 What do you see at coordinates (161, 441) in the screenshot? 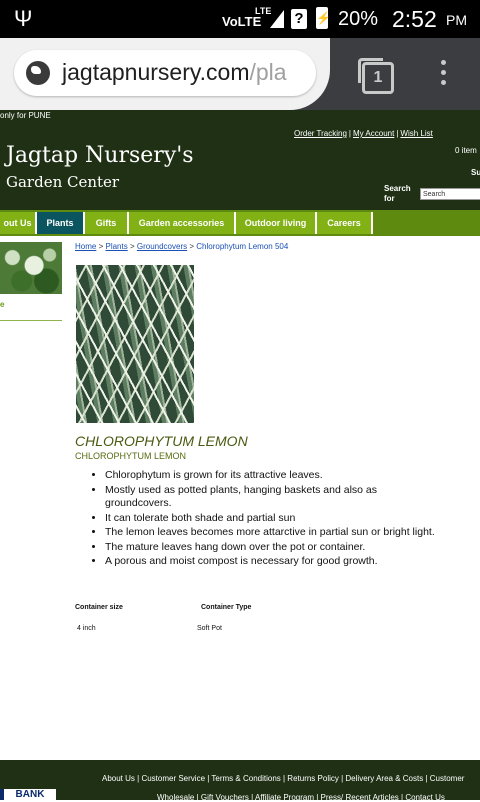
I see `product-title: CHLOROPHYTUM LEMON` at bounding box center [161, 441].